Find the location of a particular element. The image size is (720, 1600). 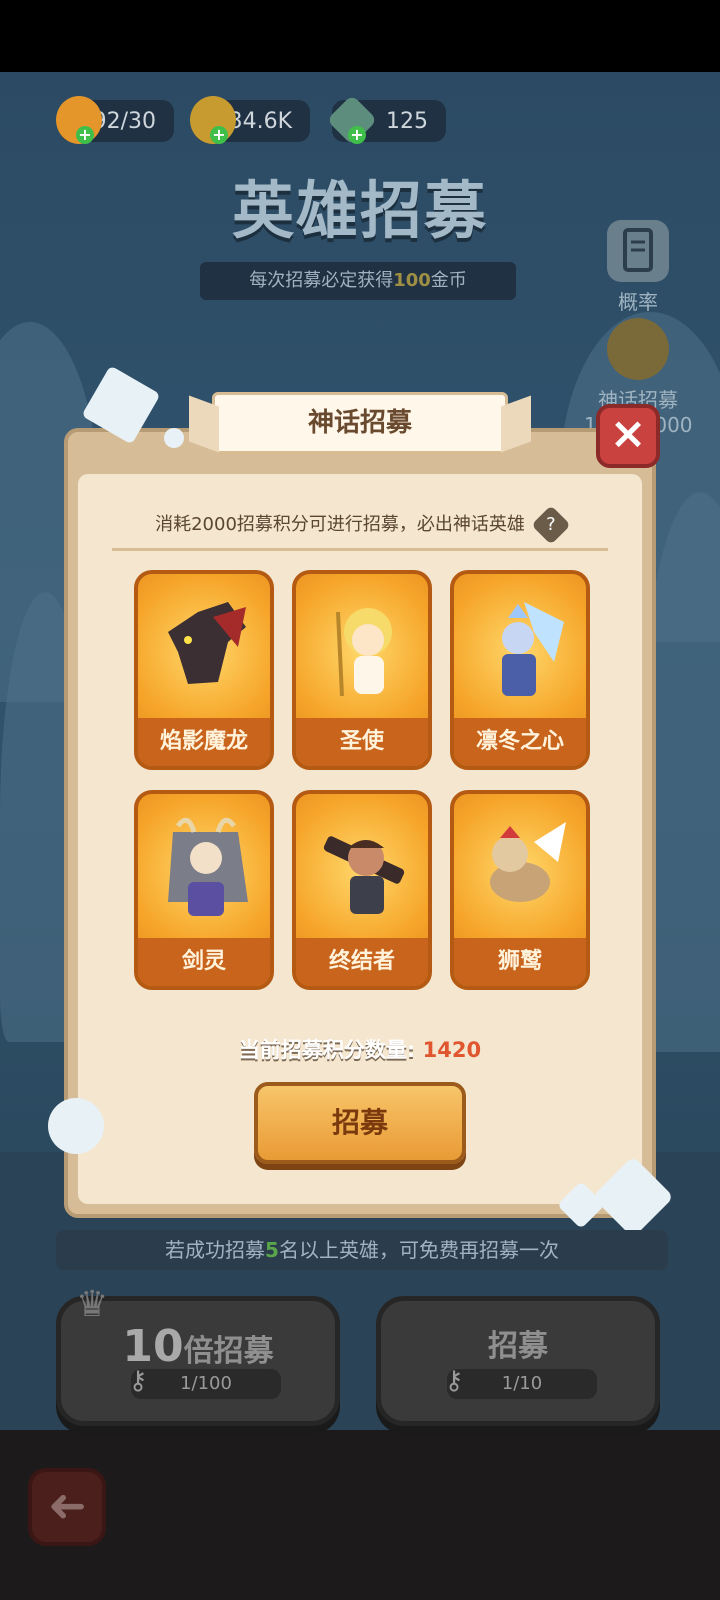

hero-name: 焰影魔龙 is located at coordinates (204, 742).